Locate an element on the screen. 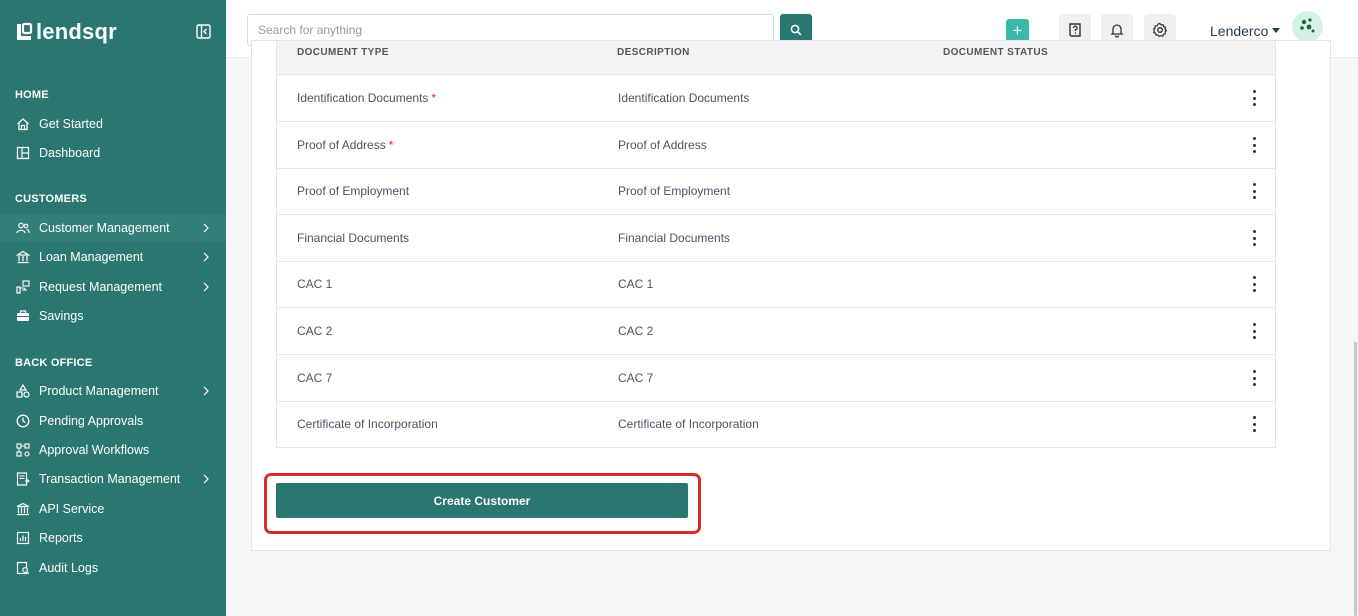 The image size is (1358, 616). sidebar-item-loan-management: Loan Management is located at coordinates (113, 257).